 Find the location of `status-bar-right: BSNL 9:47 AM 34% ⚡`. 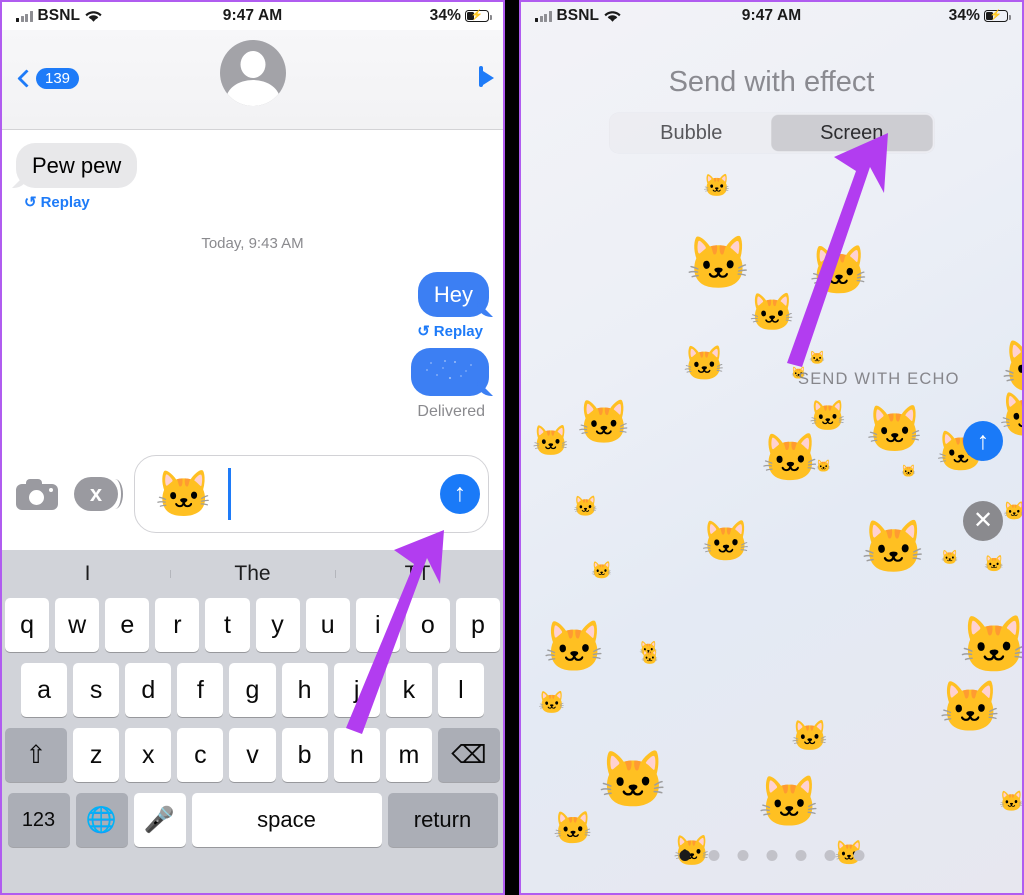

status-bar-right: BSNL 9:47 AM 34% ⚡ is located at coordinates (771, 16).